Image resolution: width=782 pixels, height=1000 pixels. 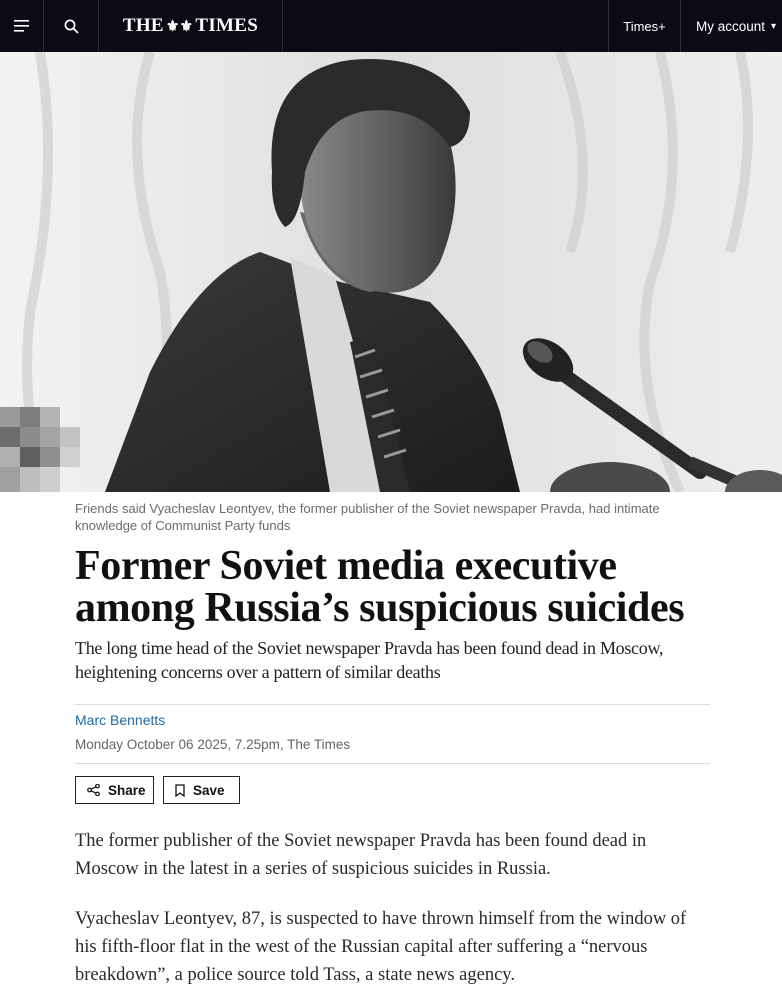 What do you see at coordinates (143, 25) in the screenshot?
I see `logo-text-the: THE` at bounding box center [143, 25].